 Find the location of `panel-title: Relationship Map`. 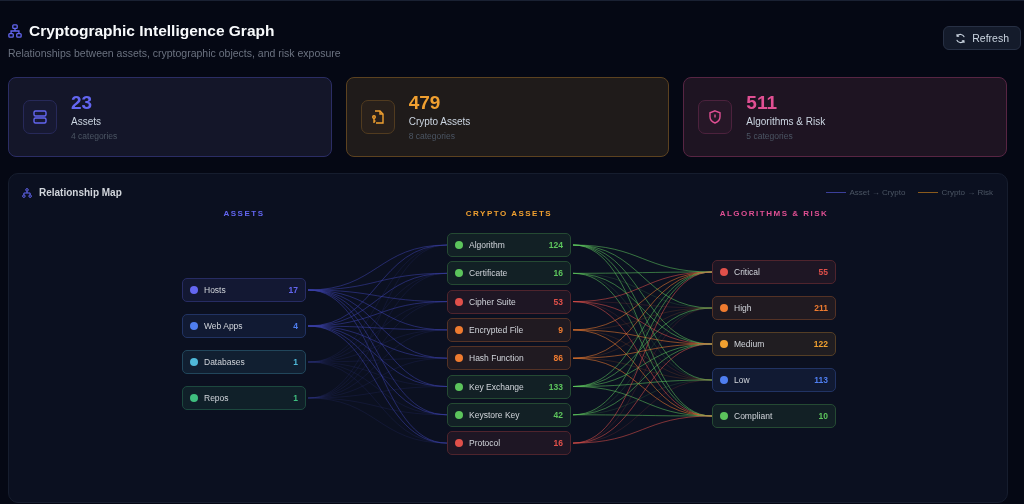

panel-title: Relationship Map is located at coordinates (80, 192).